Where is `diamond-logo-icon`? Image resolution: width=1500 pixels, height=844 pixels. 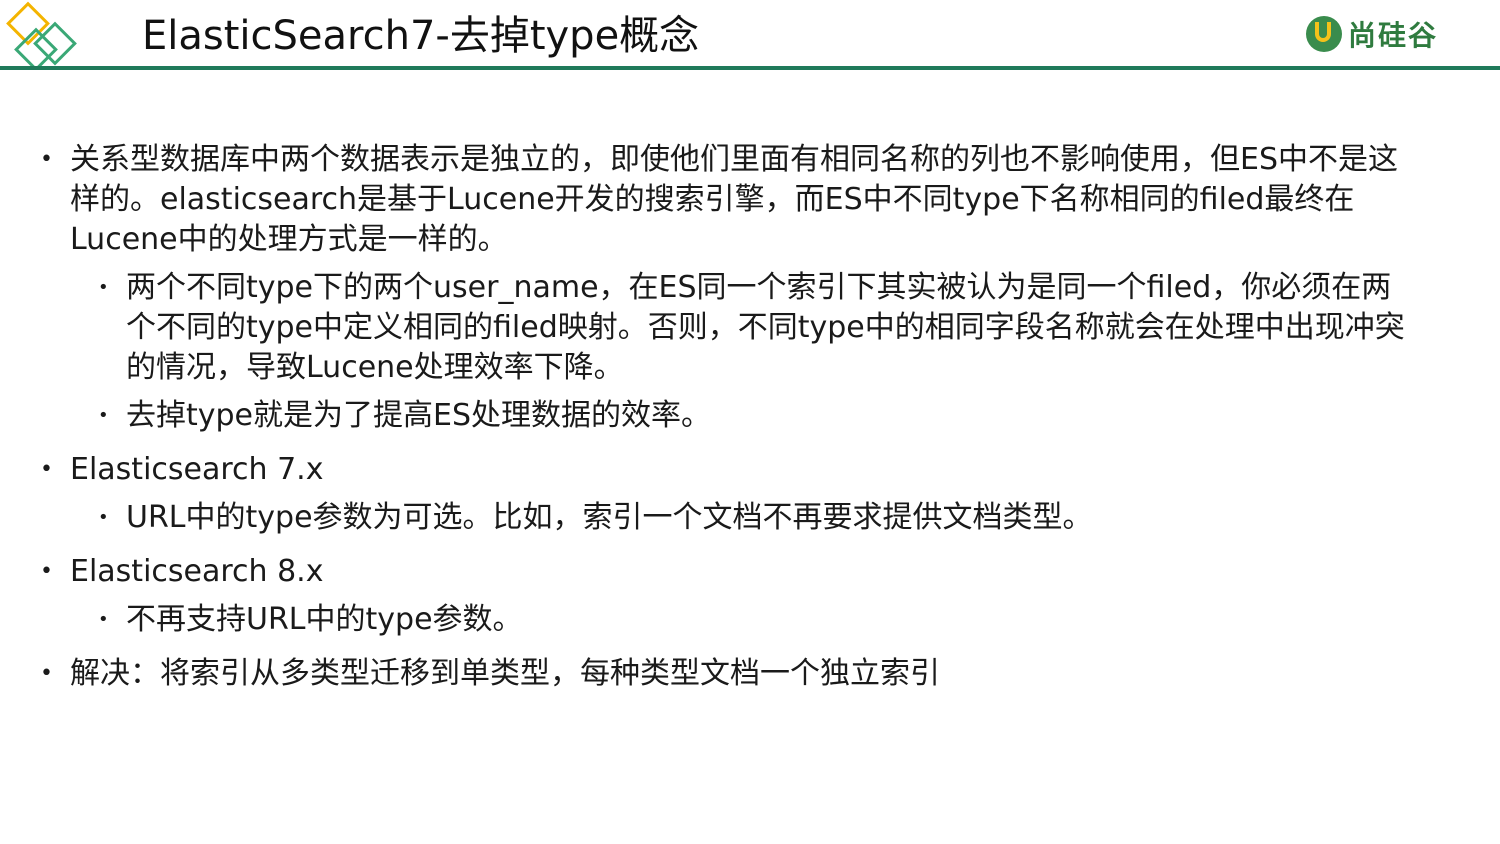
diamond-logo-icon is located at coordinates (41, 36).